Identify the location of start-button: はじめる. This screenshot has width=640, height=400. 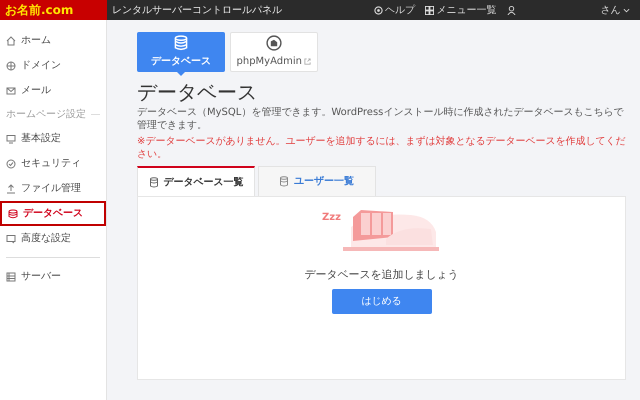
(382, 301).